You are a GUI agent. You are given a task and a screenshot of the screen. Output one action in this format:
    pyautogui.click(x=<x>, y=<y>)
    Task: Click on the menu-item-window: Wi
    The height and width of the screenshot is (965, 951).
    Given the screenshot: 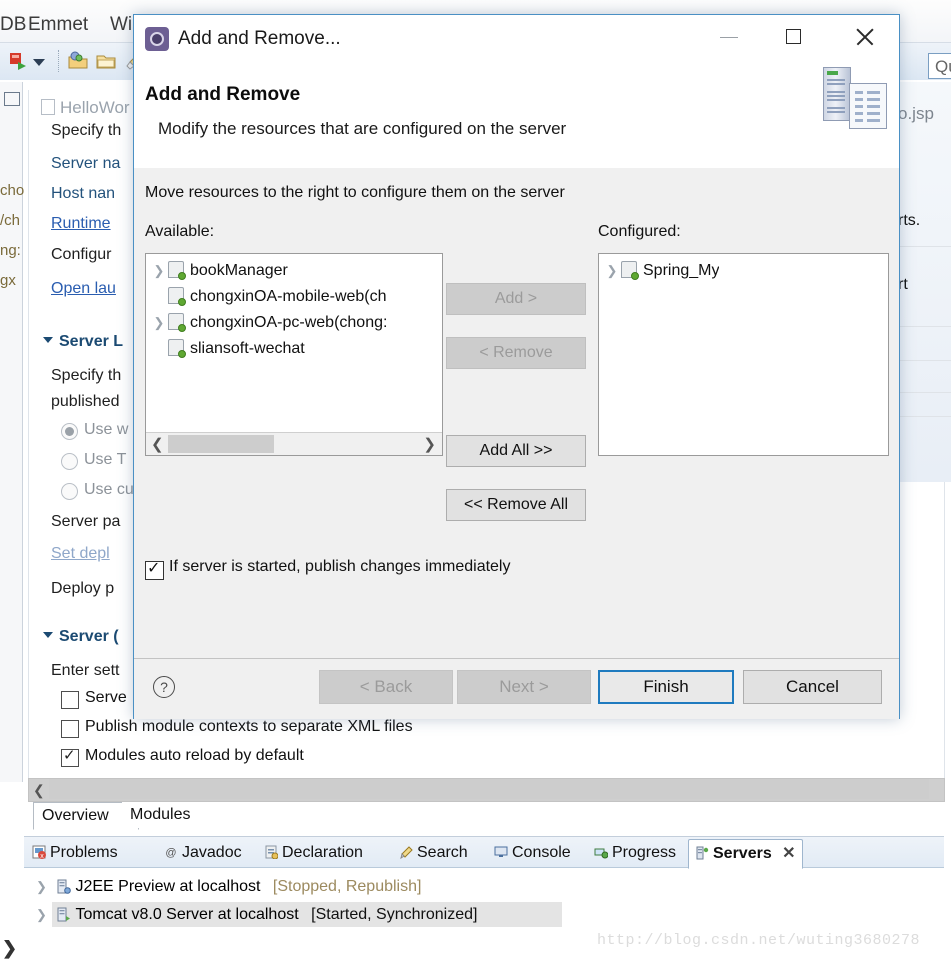 What is the action you would take?
    pyautogui.click(x=121, y=25)
    